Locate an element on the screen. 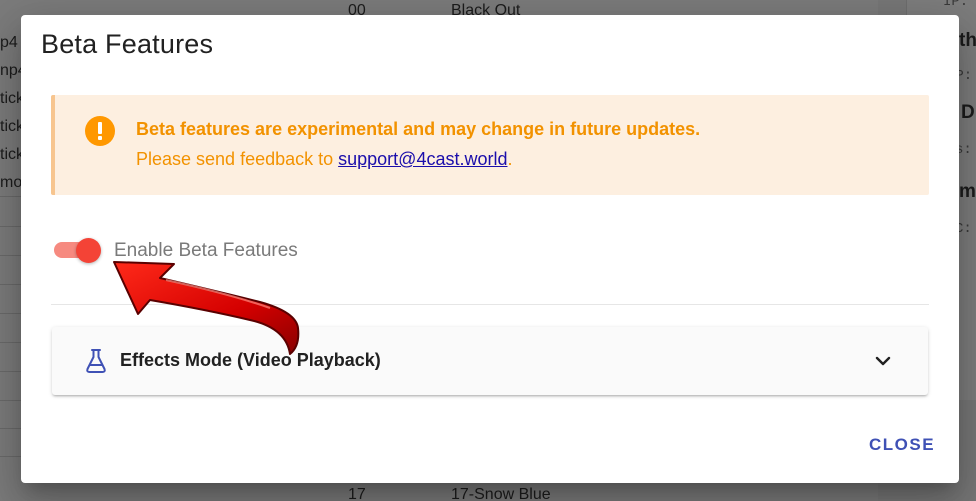  alert-feedback-prefix: Please send feedback to is located at coordinates (237, 159).